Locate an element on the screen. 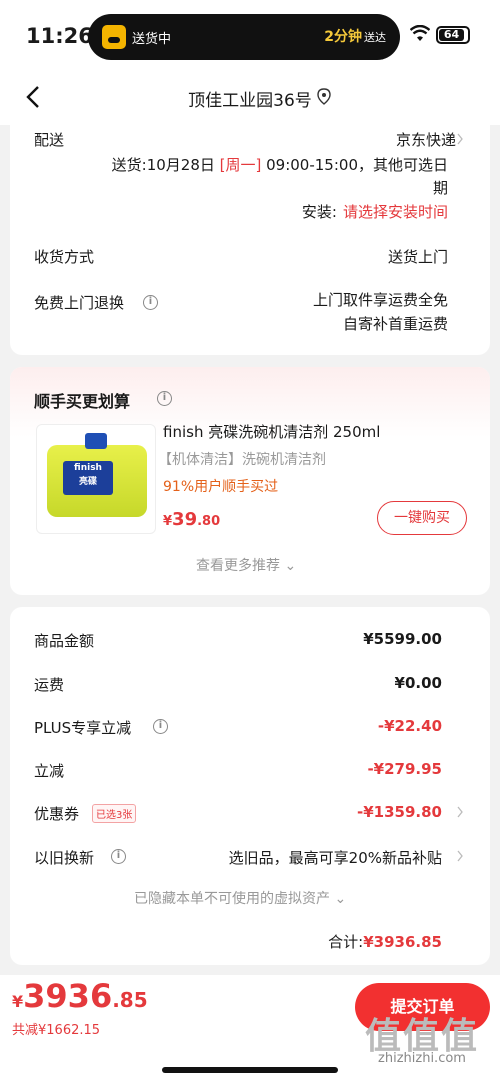 Image resolution: width=500 pixels, height=1083 pixels. more-recommend-link: 查看更多推荐 ⌄ is located at coordinates (246, 565).